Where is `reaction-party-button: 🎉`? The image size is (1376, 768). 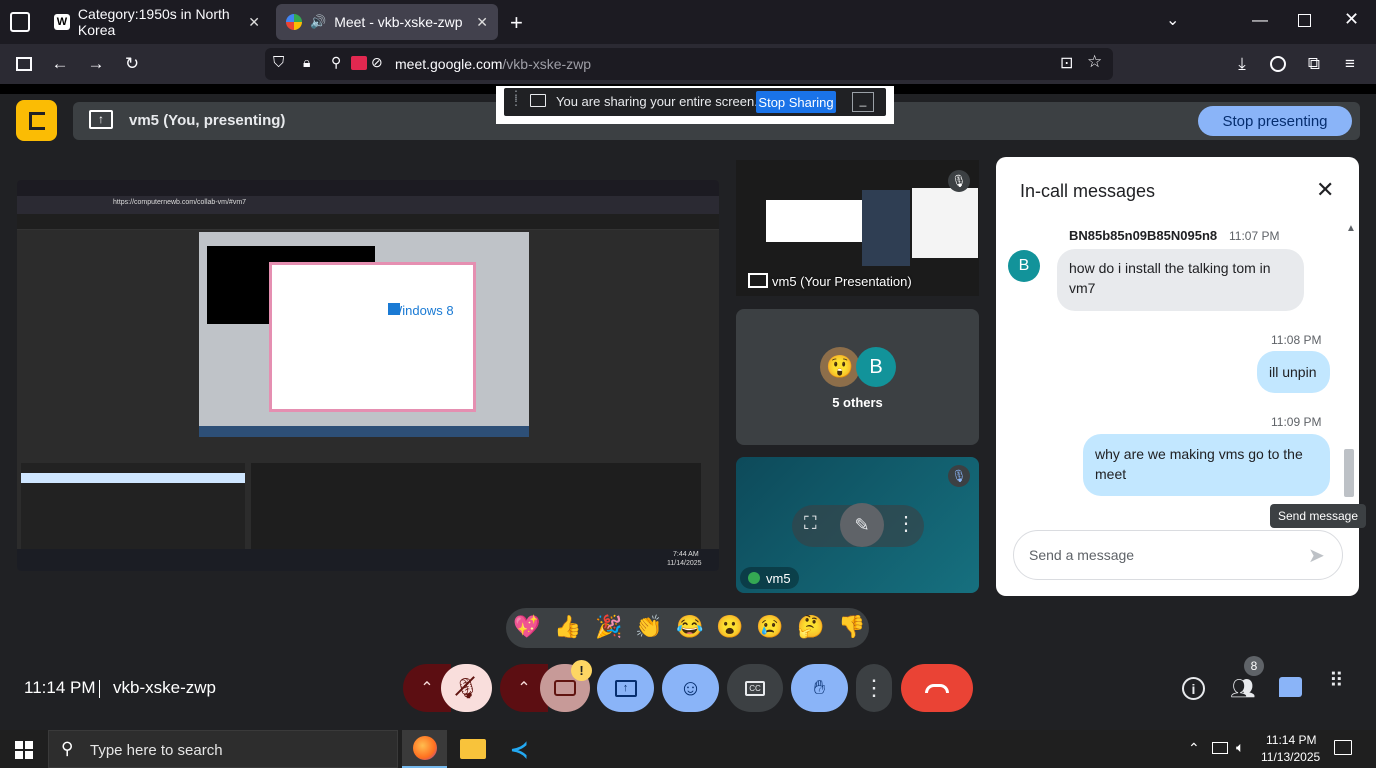 reaction-party-button: 🎉 is located at coordinates (608, 627).